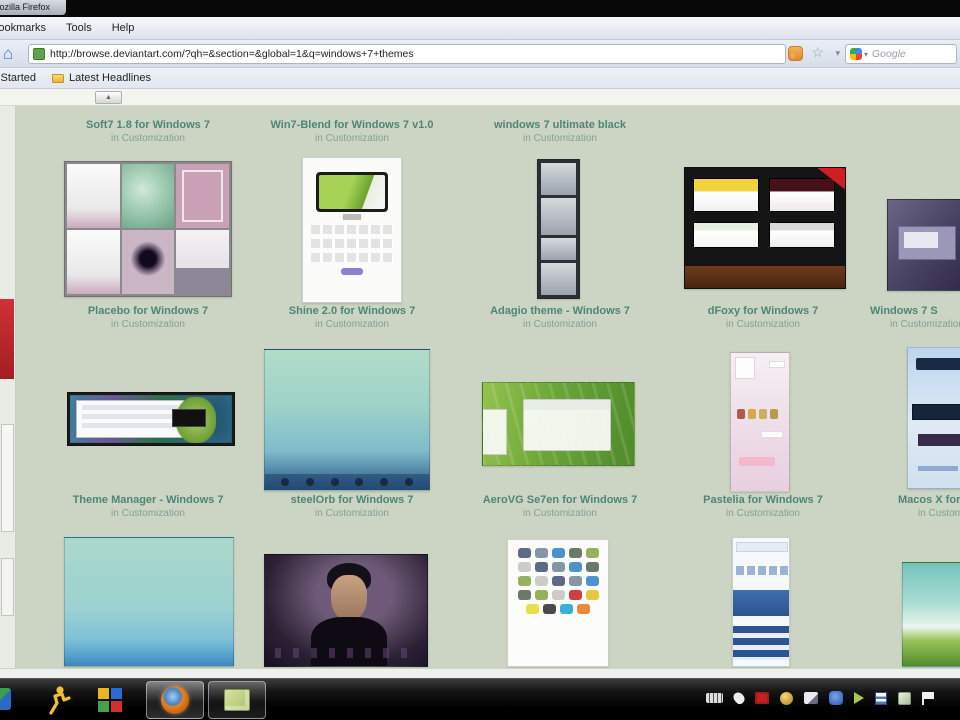 This screenshot has width=960, height=720. I want to click on page-header-strip, so click(480, 97).